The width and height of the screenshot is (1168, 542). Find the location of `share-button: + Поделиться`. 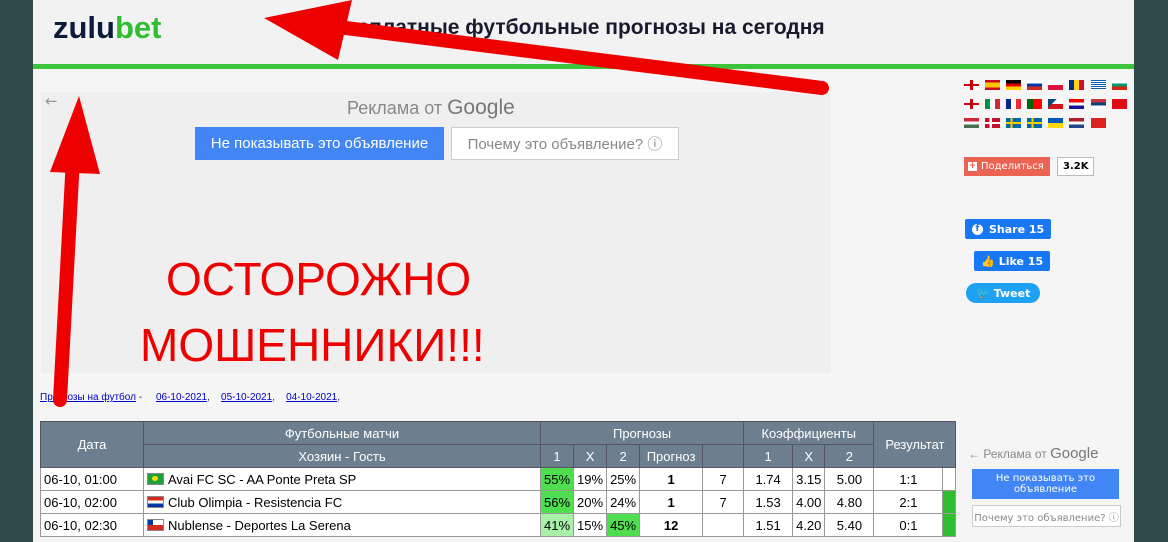

share-button: + Поделиться is located at coordinates (1007, 166).